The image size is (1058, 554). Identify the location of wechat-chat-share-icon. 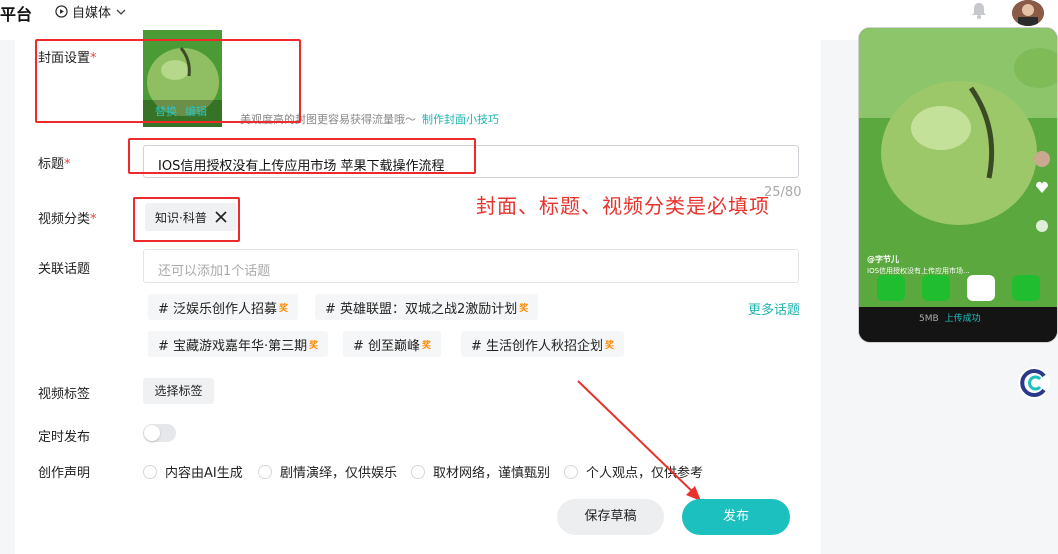
(1026, 288).